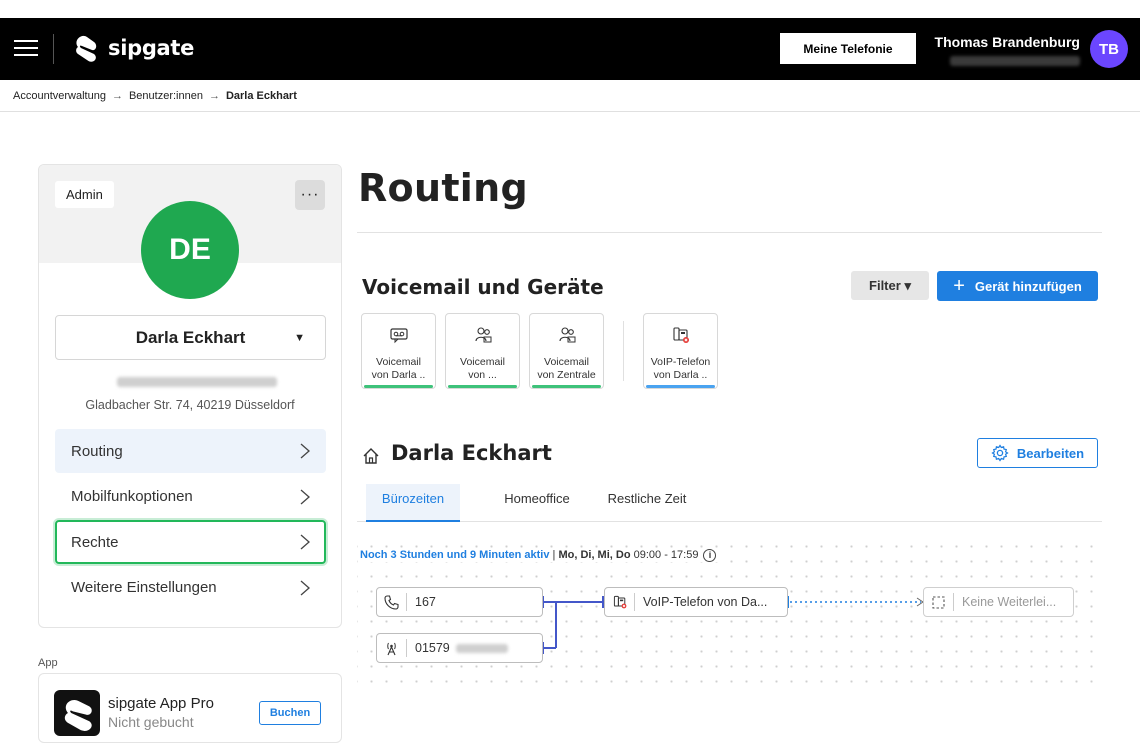 The image size is (1140, 743). What do you see at coordinates (566, 351) in the screenshot?
I see `device-card: Voicemail von Zentrale` at bounding box center [566, 351].